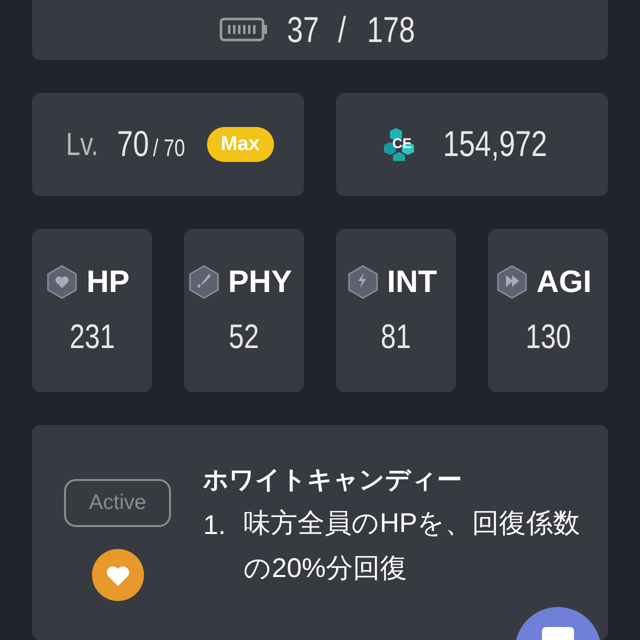 The image size is (640, 640). I want to click on effect-number: 1., so click(214, 526).